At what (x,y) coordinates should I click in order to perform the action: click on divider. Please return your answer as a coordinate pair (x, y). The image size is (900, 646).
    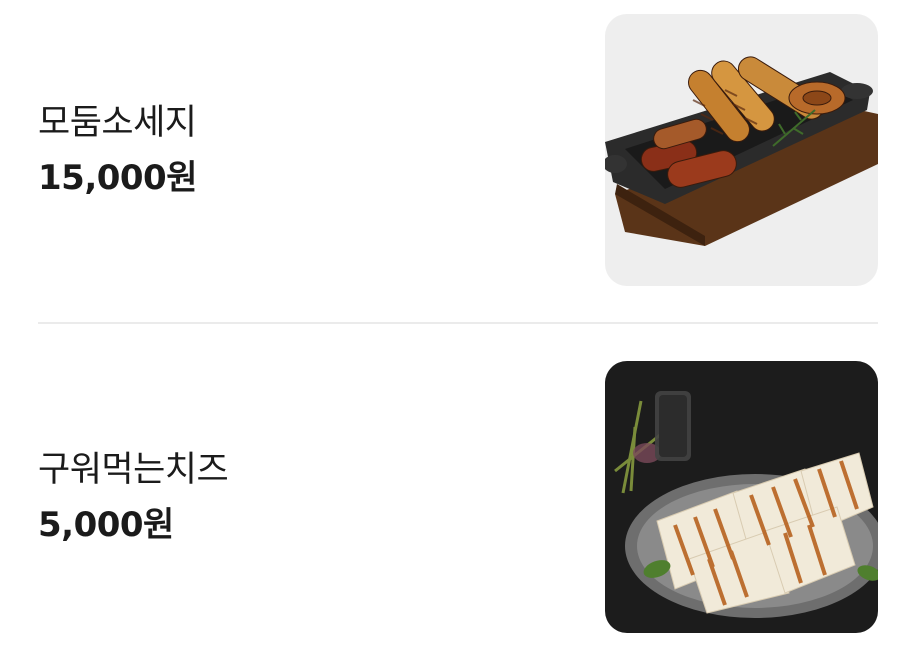
    Looking at the image, I should click on (458, 323).